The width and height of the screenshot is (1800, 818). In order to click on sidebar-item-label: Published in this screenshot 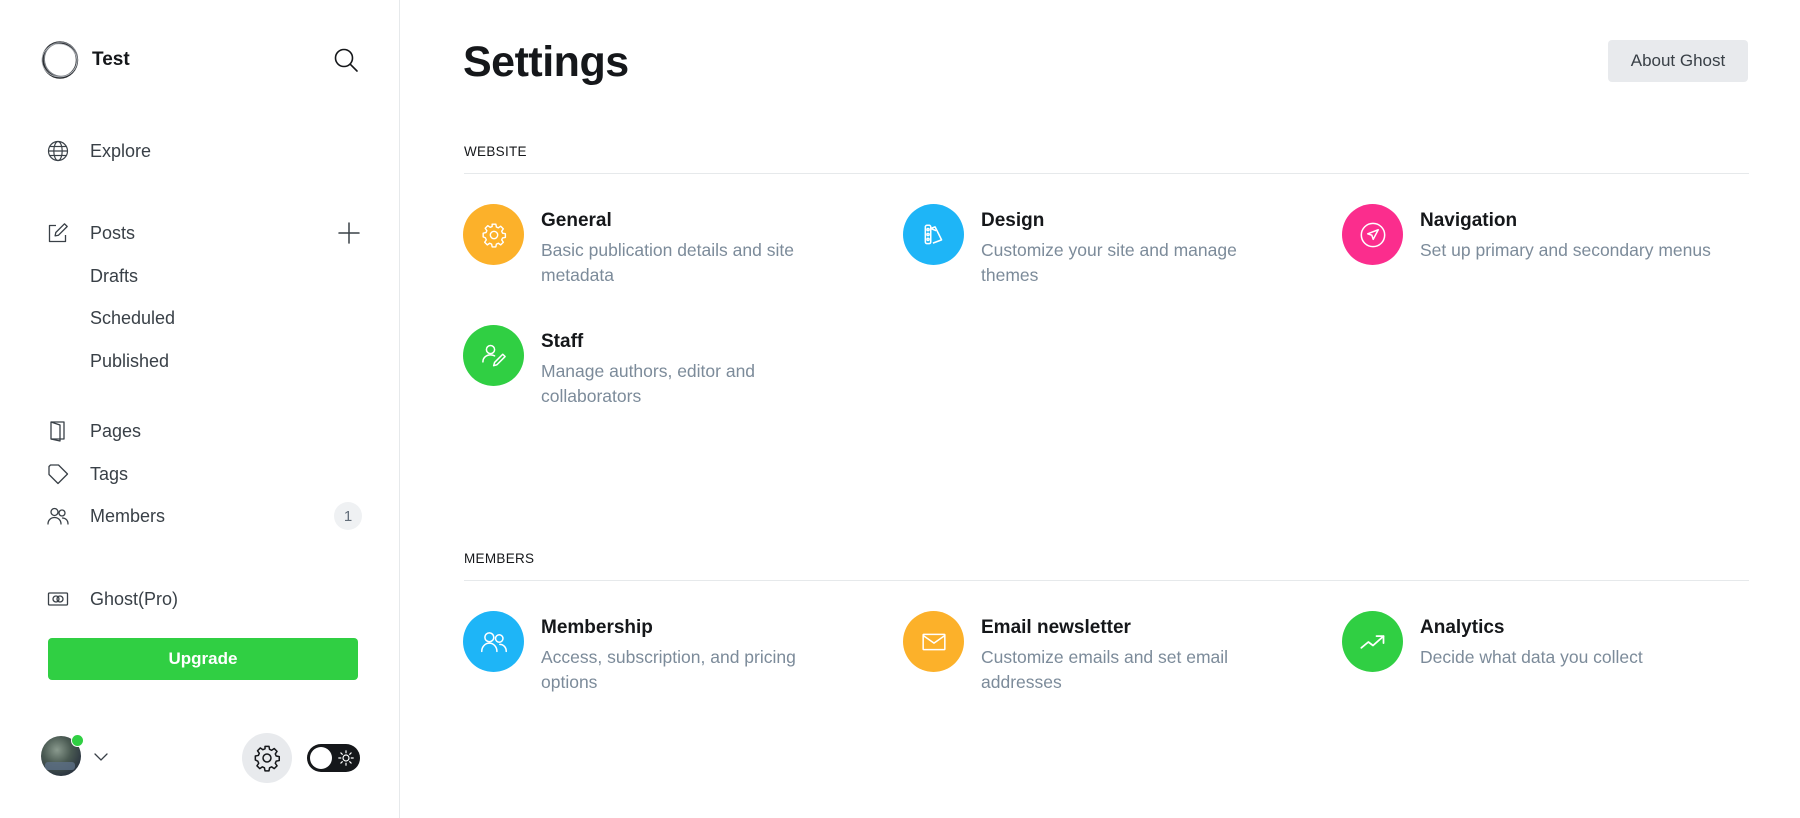, I will do `click(130, 360)`.